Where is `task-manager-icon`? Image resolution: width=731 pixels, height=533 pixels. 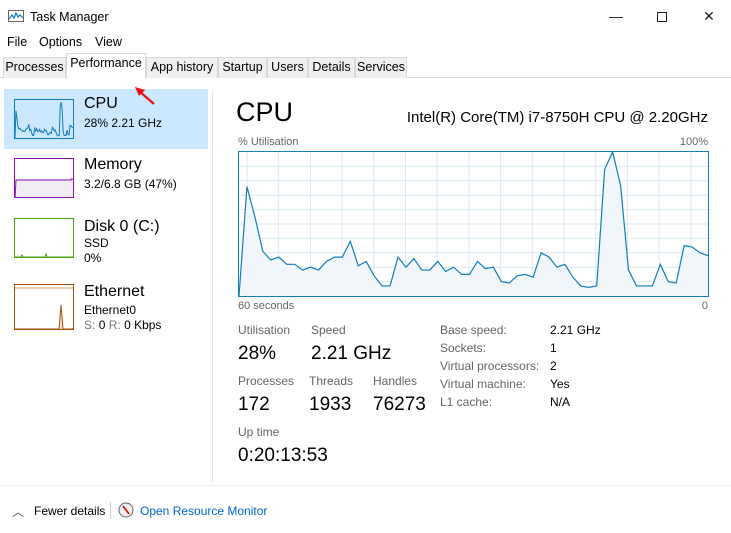 task-manager-icon is located at coordinates (16, 16).